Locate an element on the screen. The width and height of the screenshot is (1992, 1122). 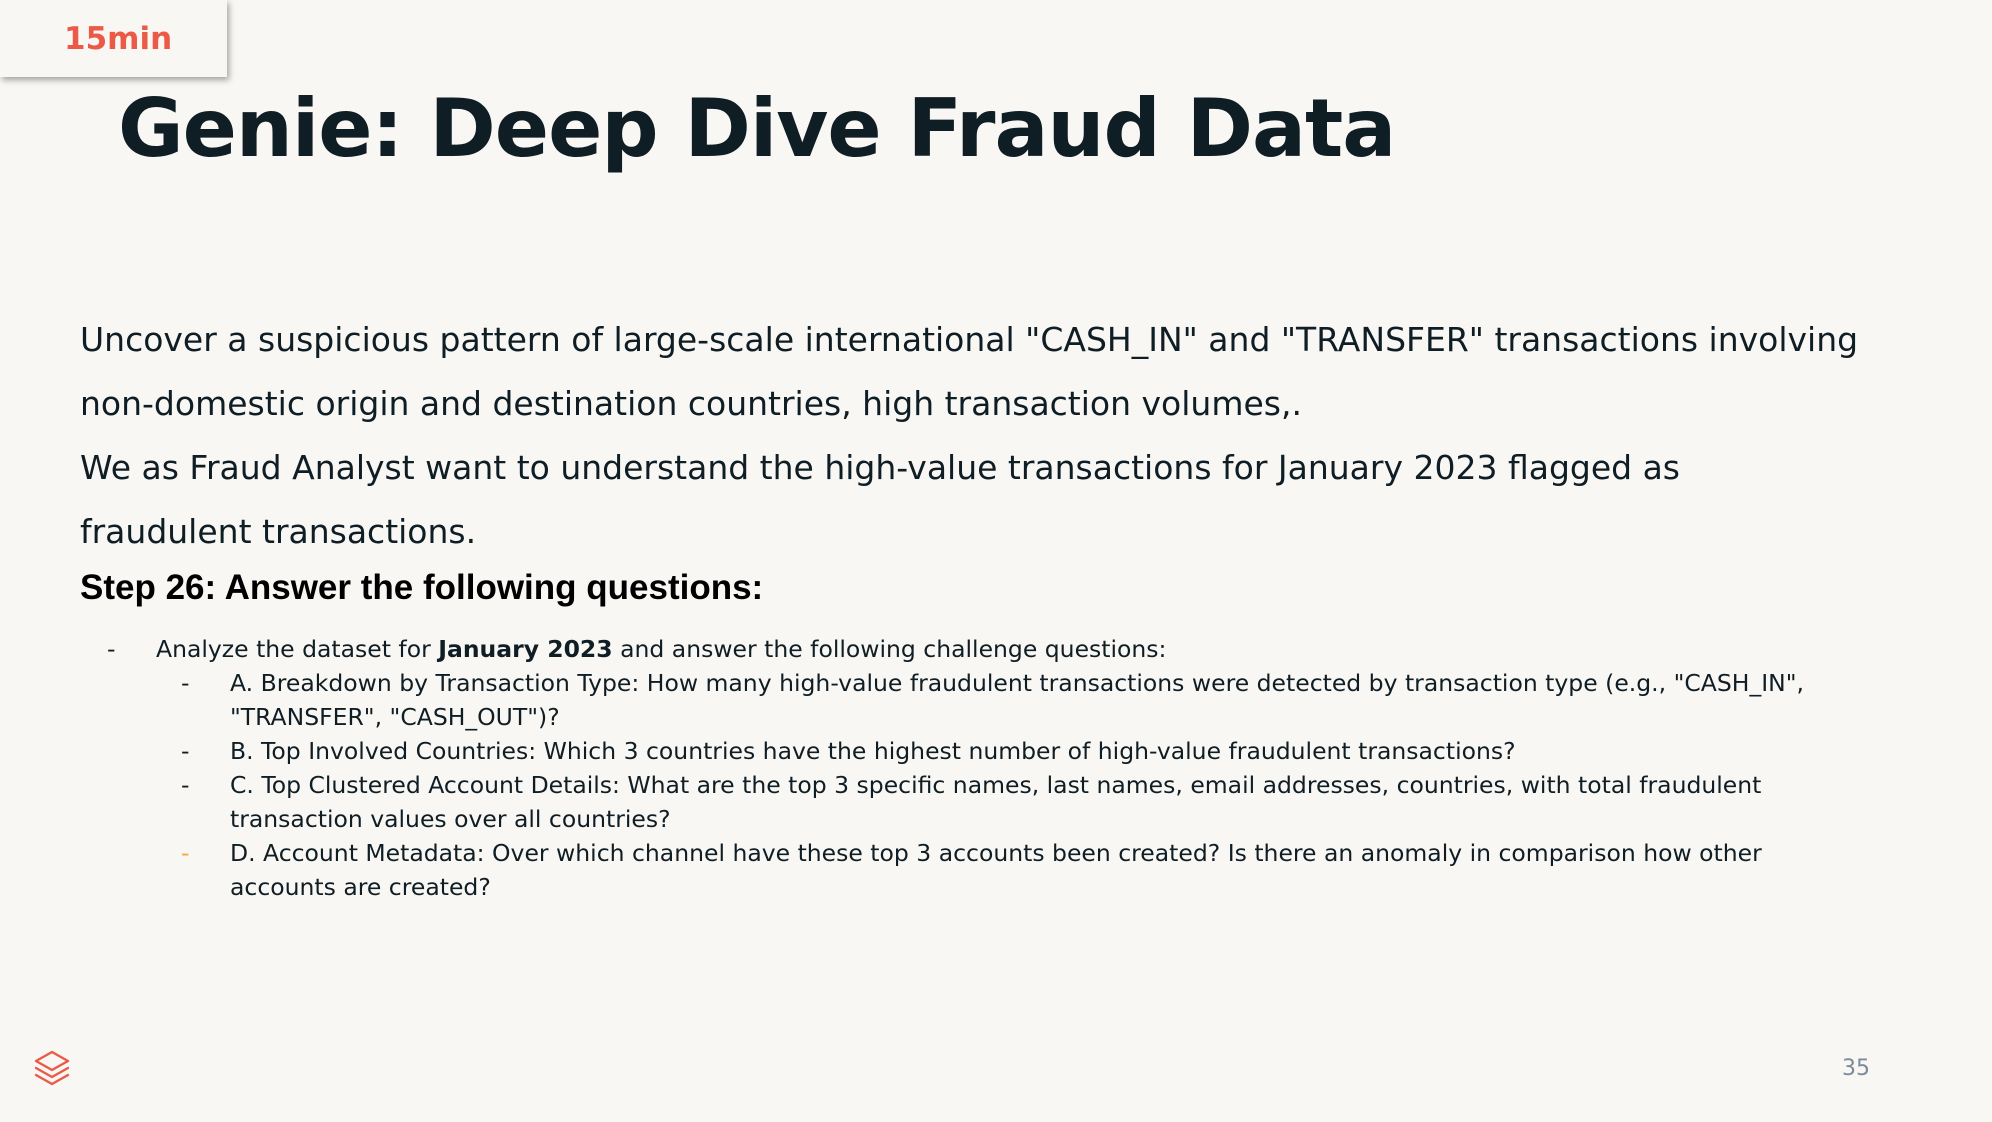
list-dash-accent: - is located at coordinates (185, 853).